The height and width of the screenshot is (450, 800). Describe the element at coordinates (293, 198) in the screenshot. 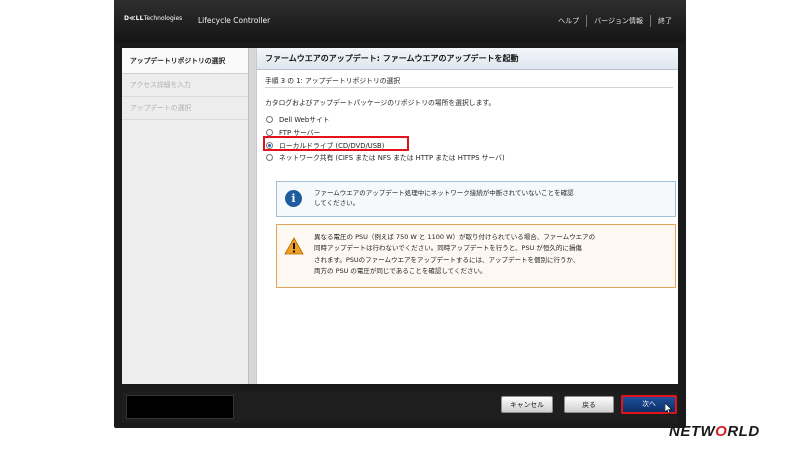

I see `info-icon: i` at that location.